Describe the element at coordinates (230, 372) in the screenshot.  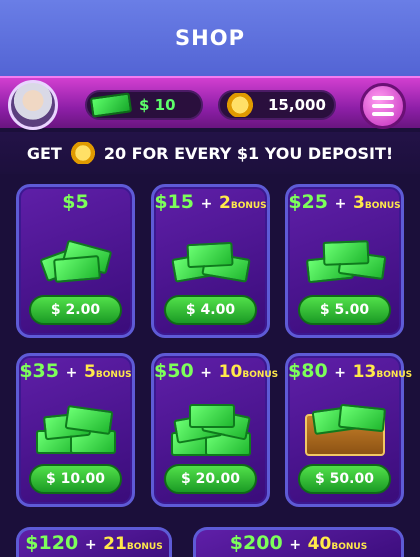
I see `bonus-amount: 10` at that location.